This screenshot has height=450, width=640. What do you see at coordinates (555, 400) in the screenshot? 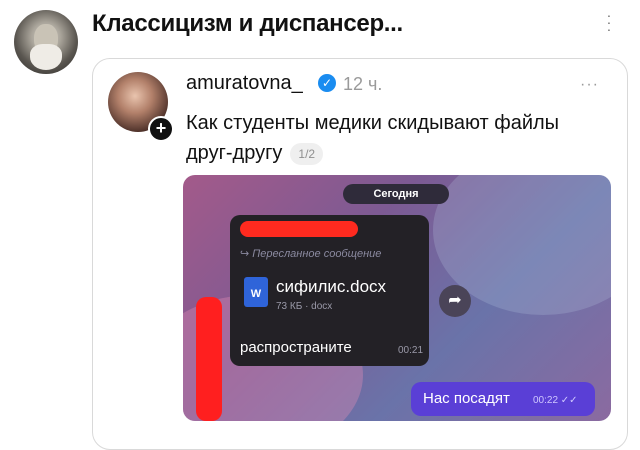
I see `outgoing-message-time: 00:22 ✓✓` at bounding box center [555, 400].